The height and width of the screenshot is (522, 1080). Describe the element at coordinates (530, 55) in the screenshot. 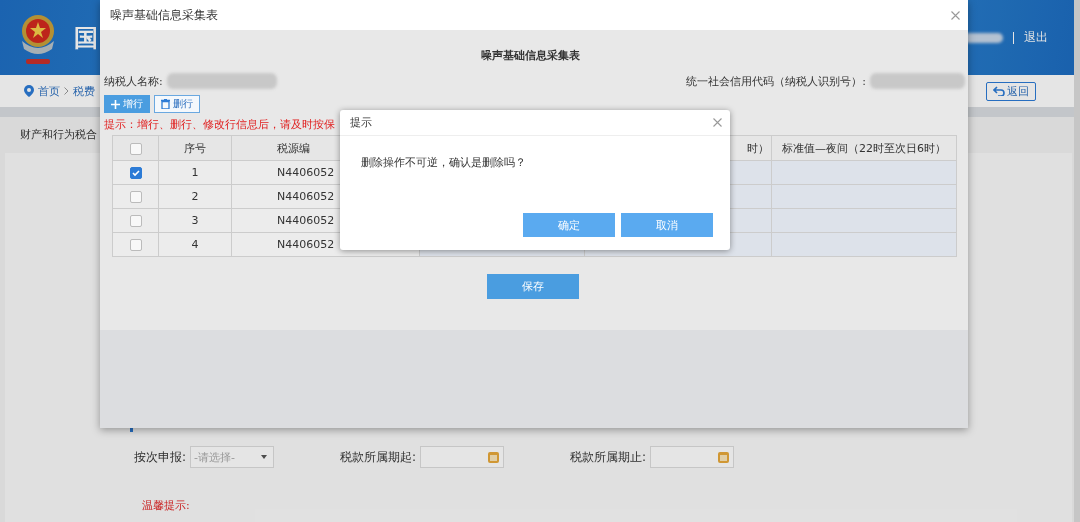

I see `form-heading: 噪声基础信息采集表` at that location.